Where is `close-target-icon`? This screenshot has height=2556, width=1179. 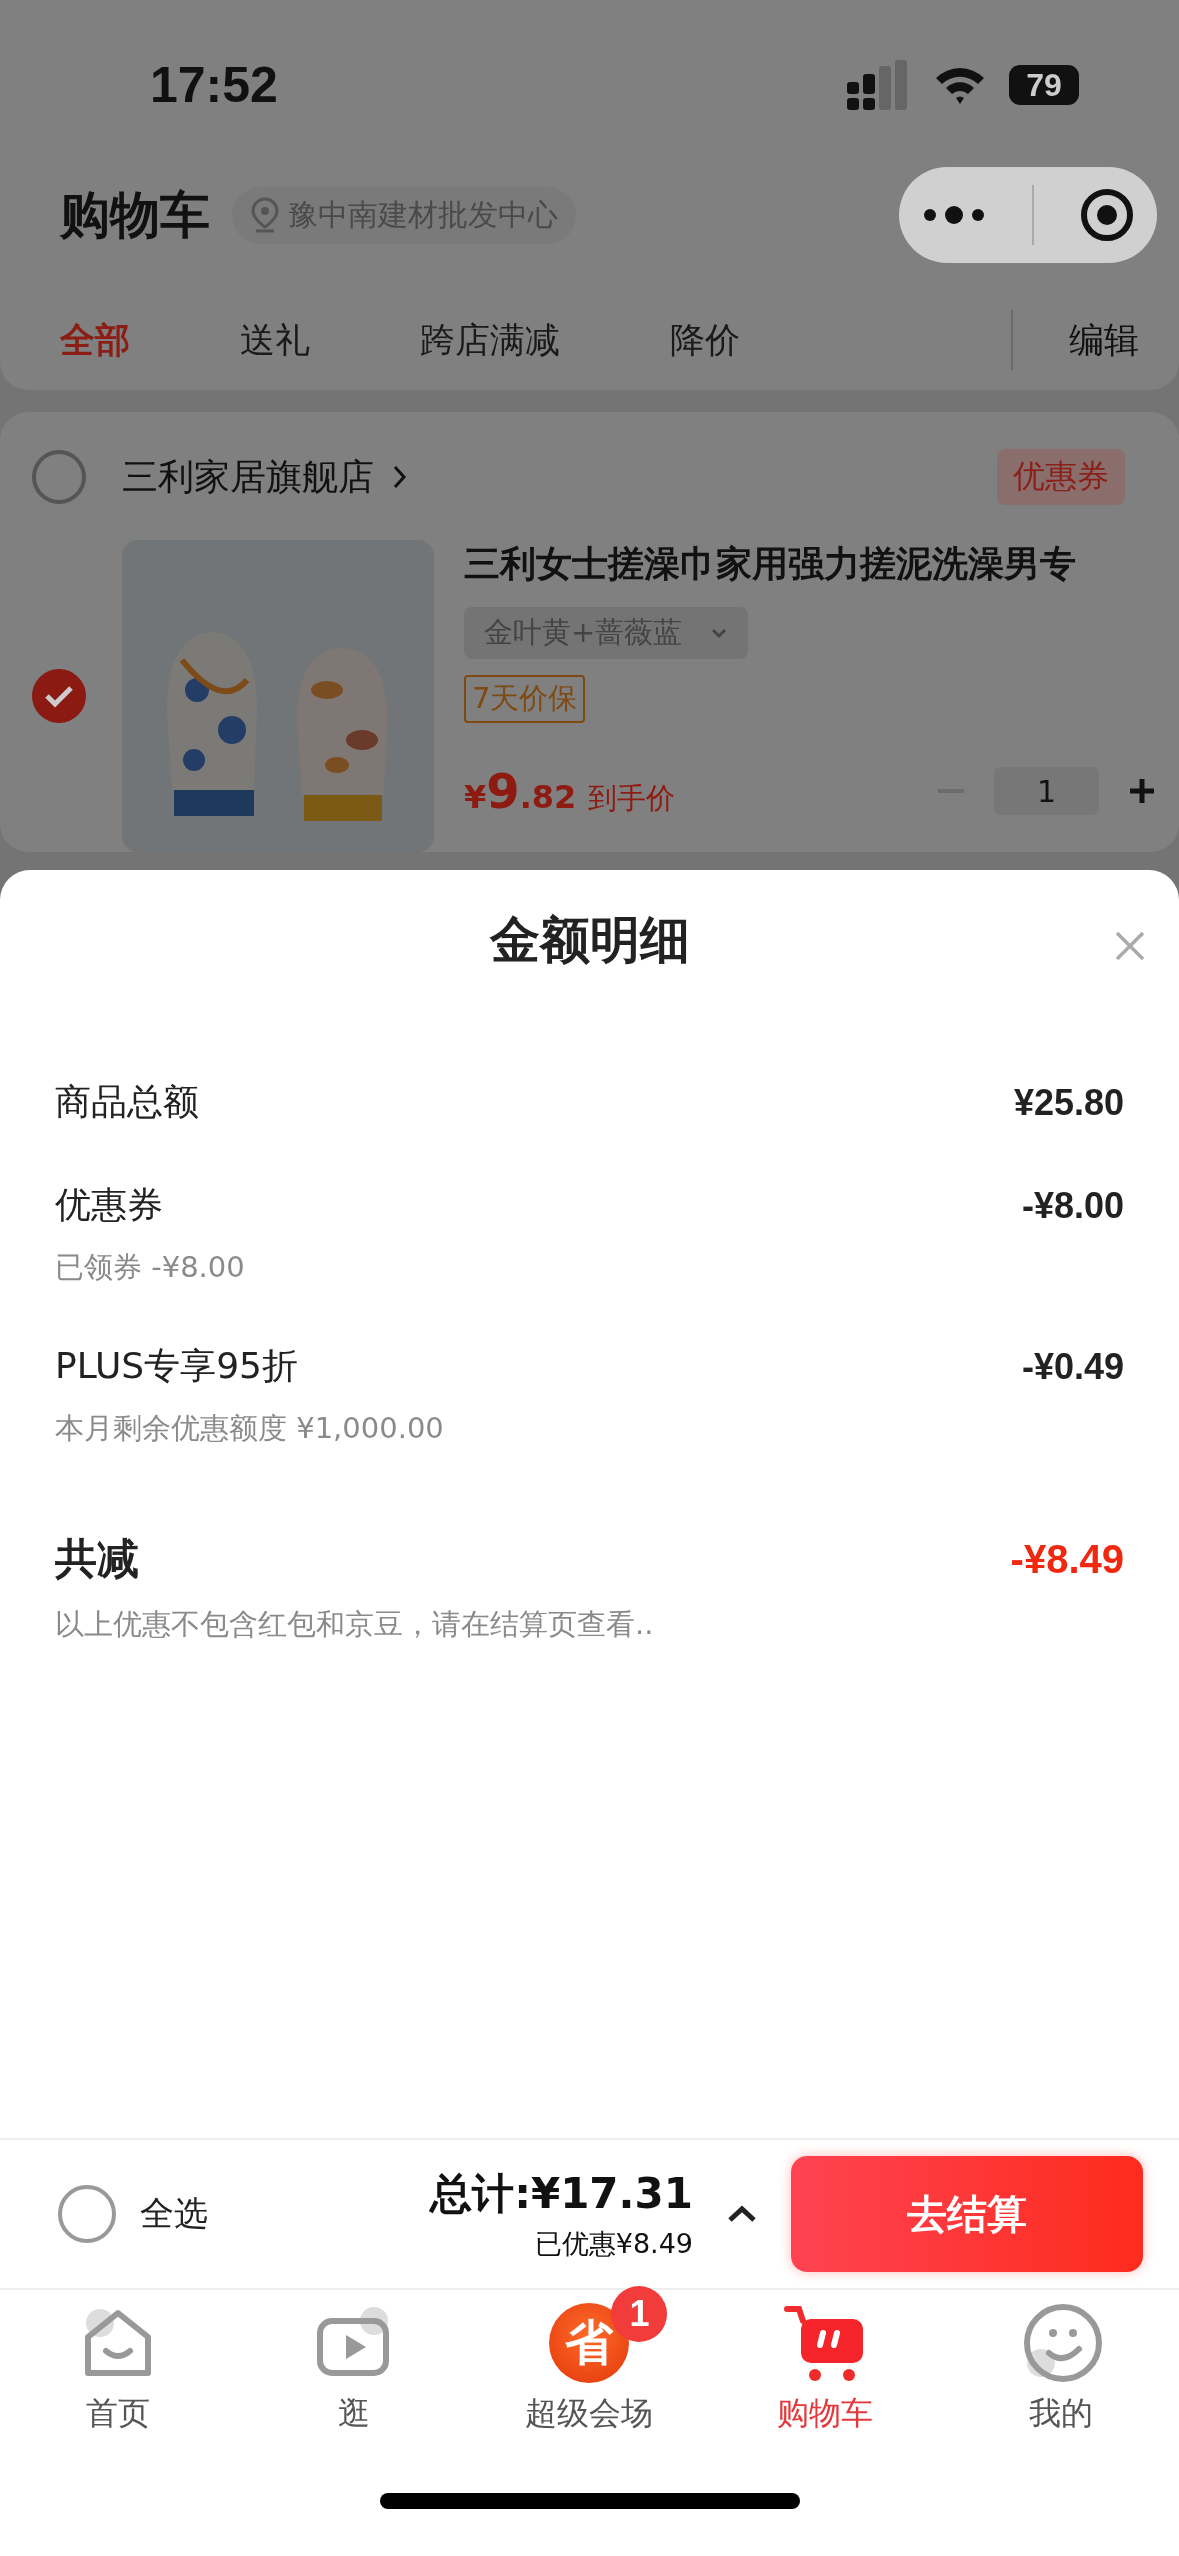 close-target-icon is located at coordinates (1107, 215).